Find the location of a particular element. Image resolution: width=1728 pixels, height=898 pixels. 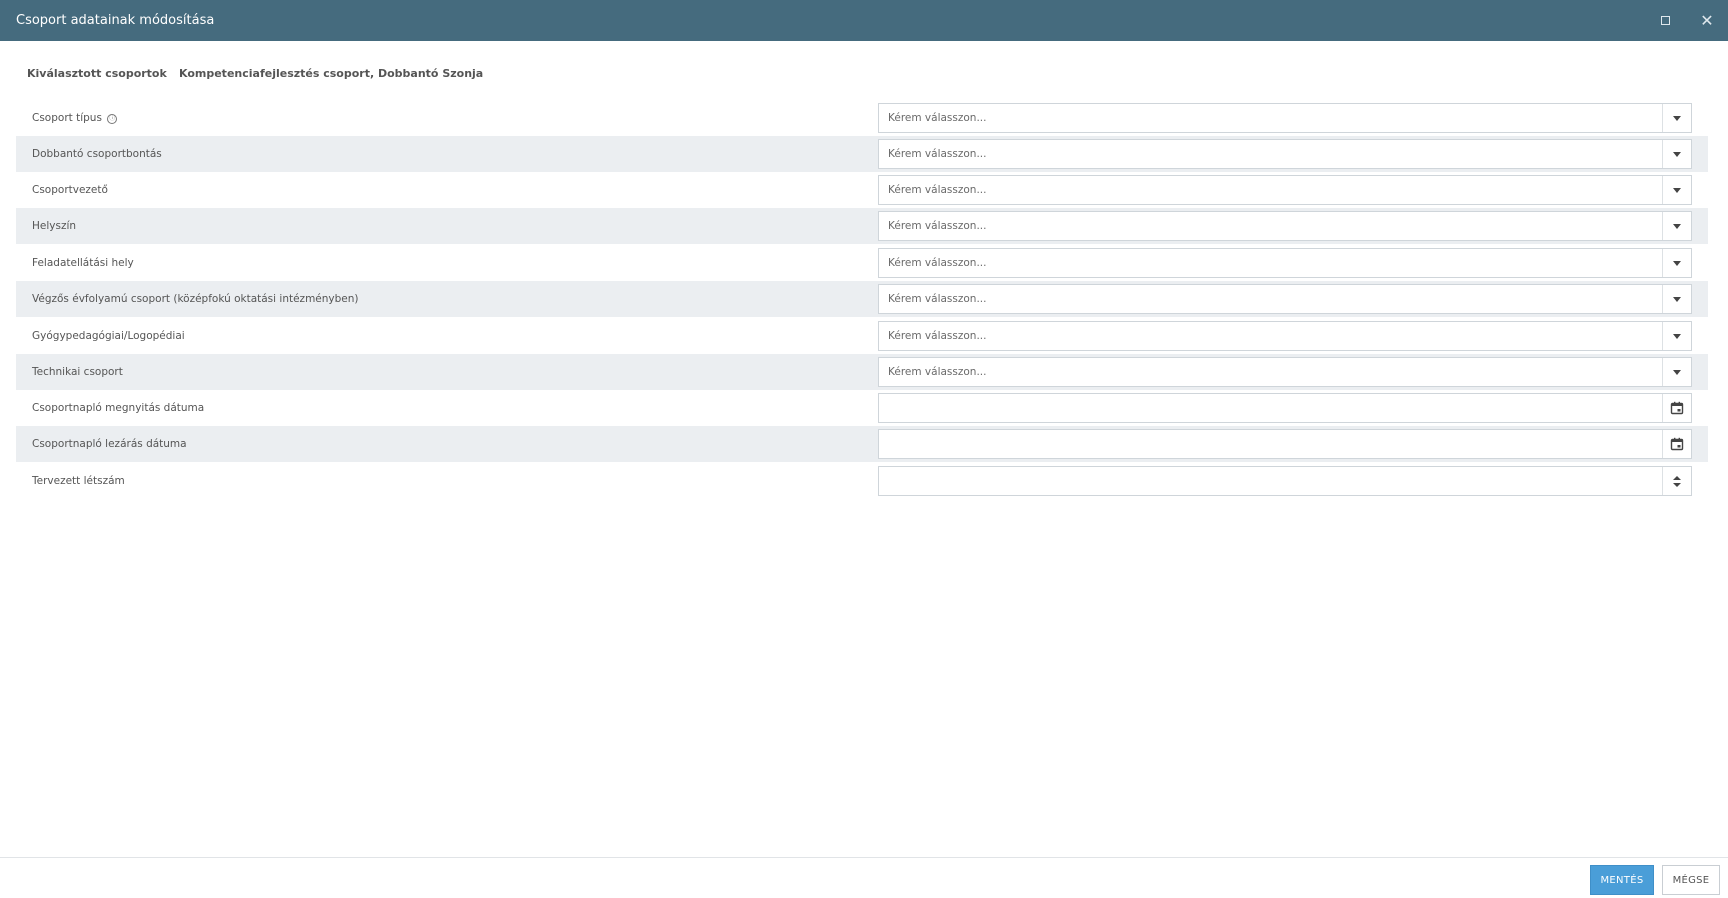

field-label: Technikai csoport is located at coordinates (77, 372).